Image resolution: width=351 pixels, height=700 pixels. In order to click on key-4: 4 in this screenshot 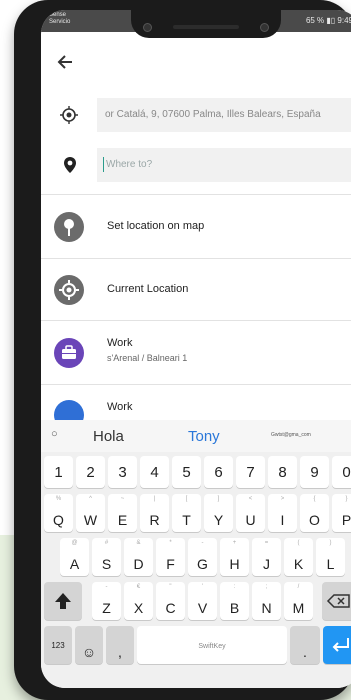, I will do `click(154, 472)`.